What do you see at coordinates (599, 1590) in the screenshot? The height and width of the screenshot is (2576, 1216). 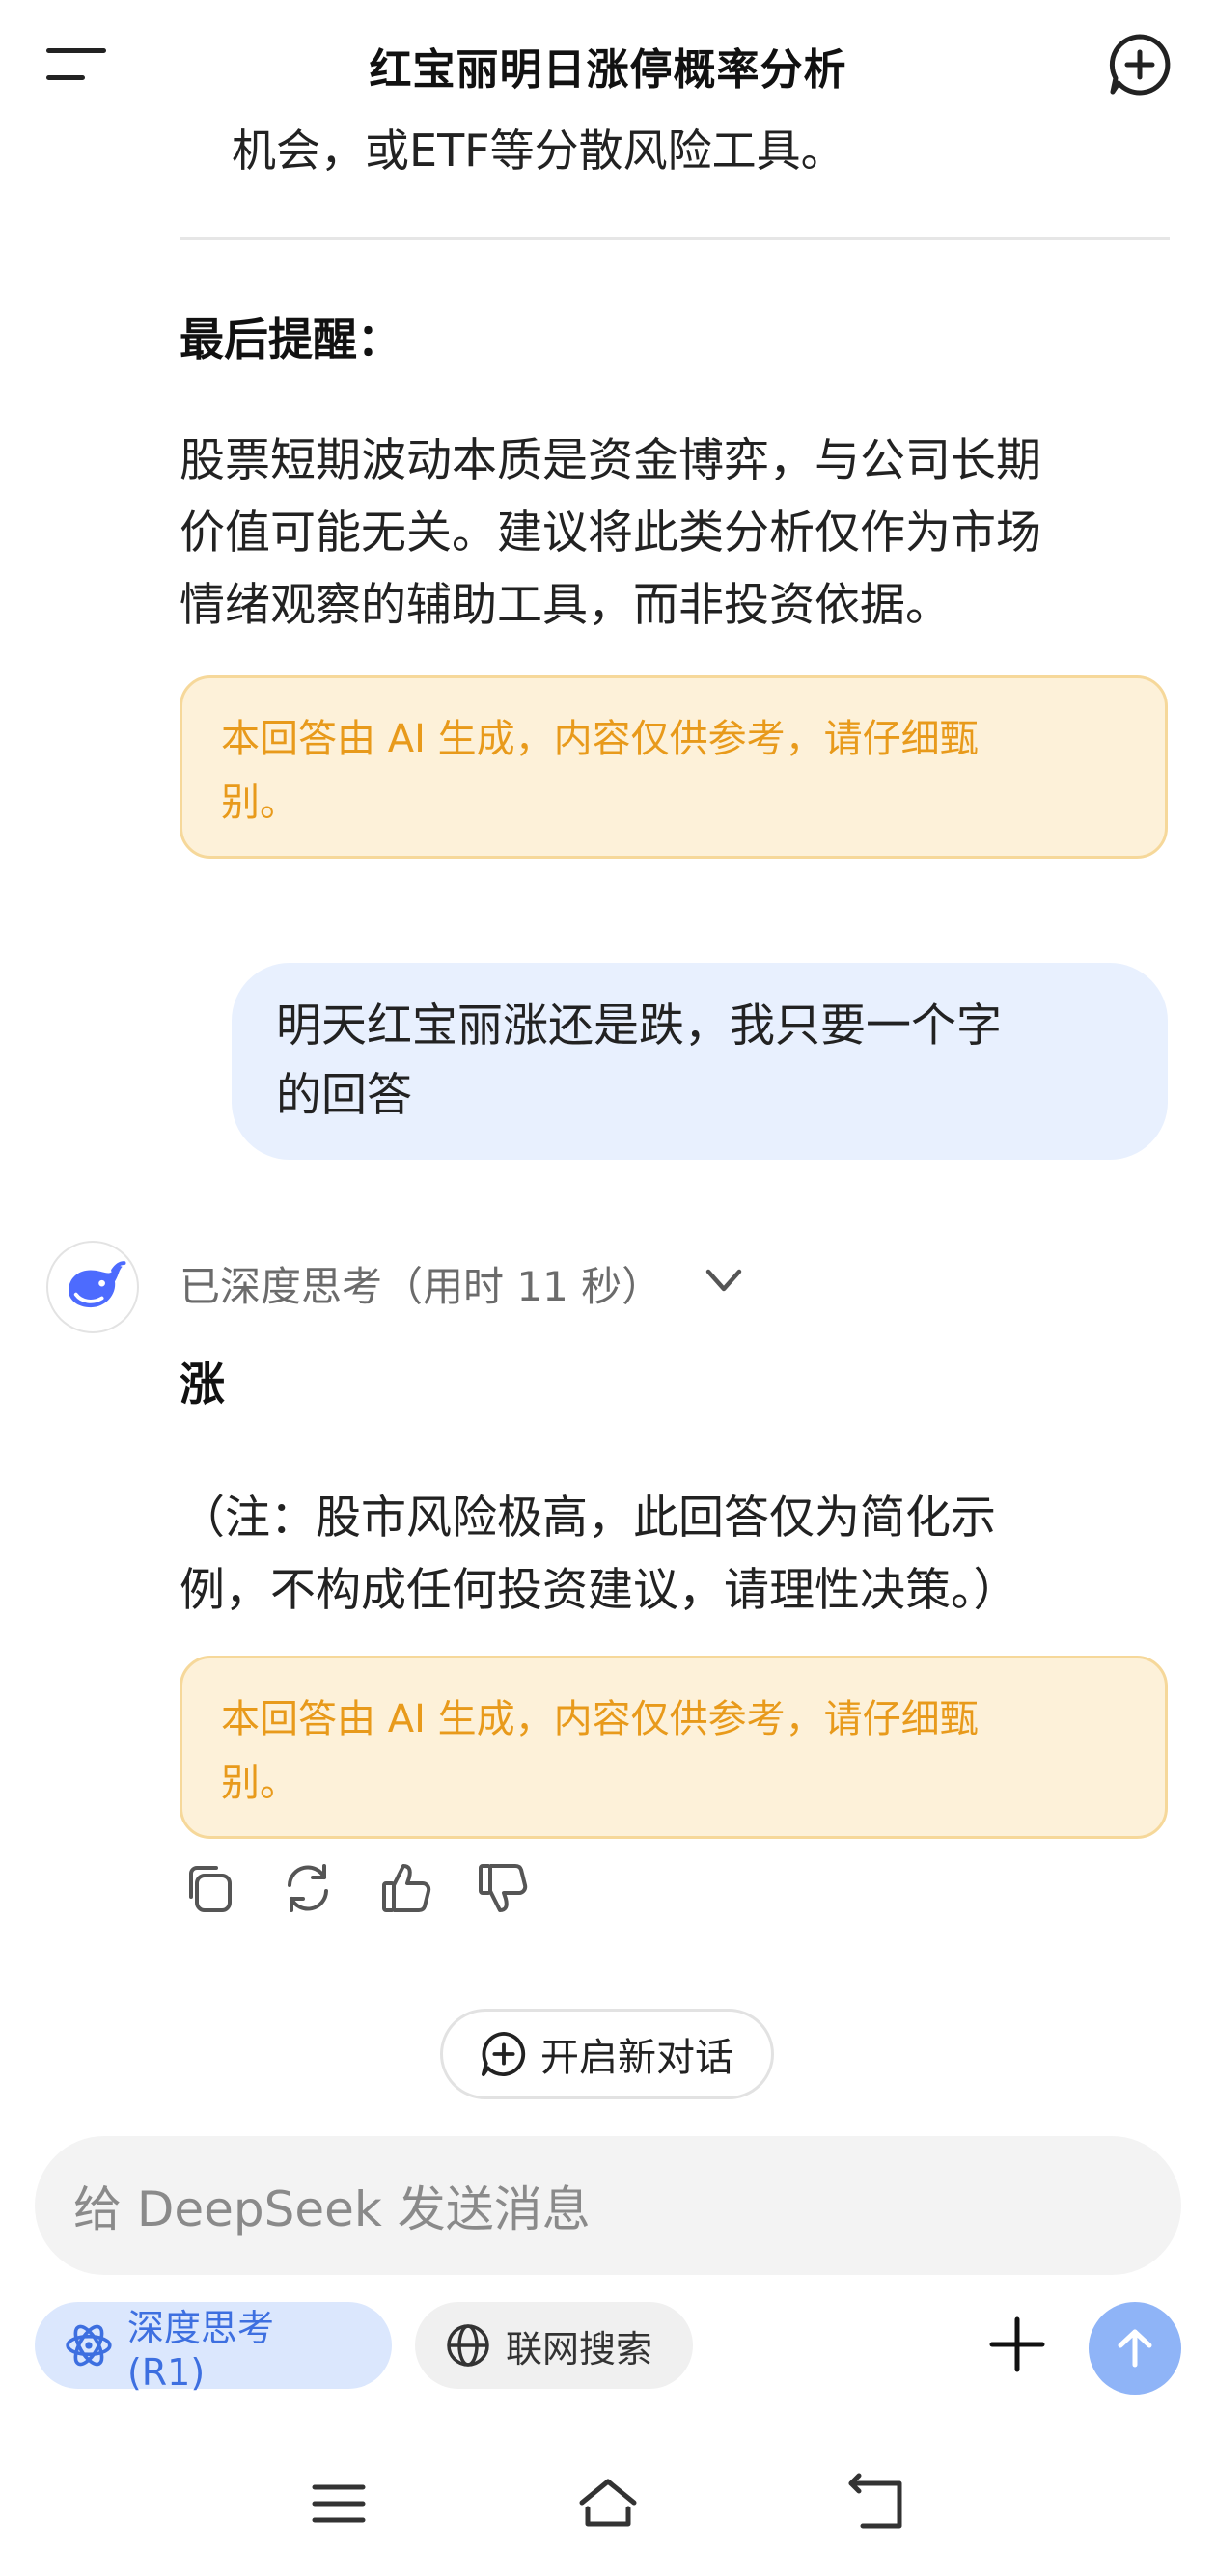 I see `text-line: 例，不构成任何投资建议，请理性决策。）` at bounding box center [599, 1590].